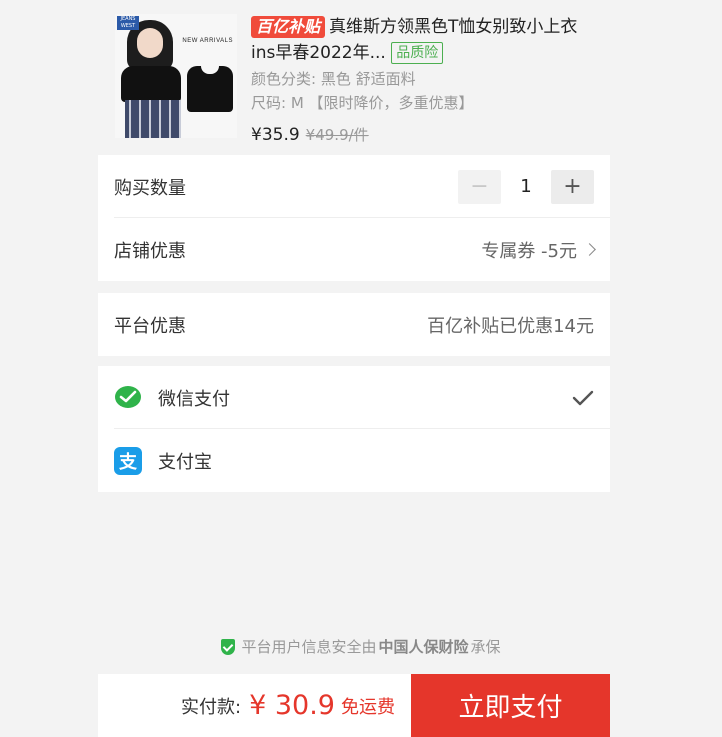 The height and width of the screenshot is (737, 722). What do you see at coordinates (150, 326) in the screenshot?
I see `platform-discount-label: 平台优惠` at bounding box center [150, 326].